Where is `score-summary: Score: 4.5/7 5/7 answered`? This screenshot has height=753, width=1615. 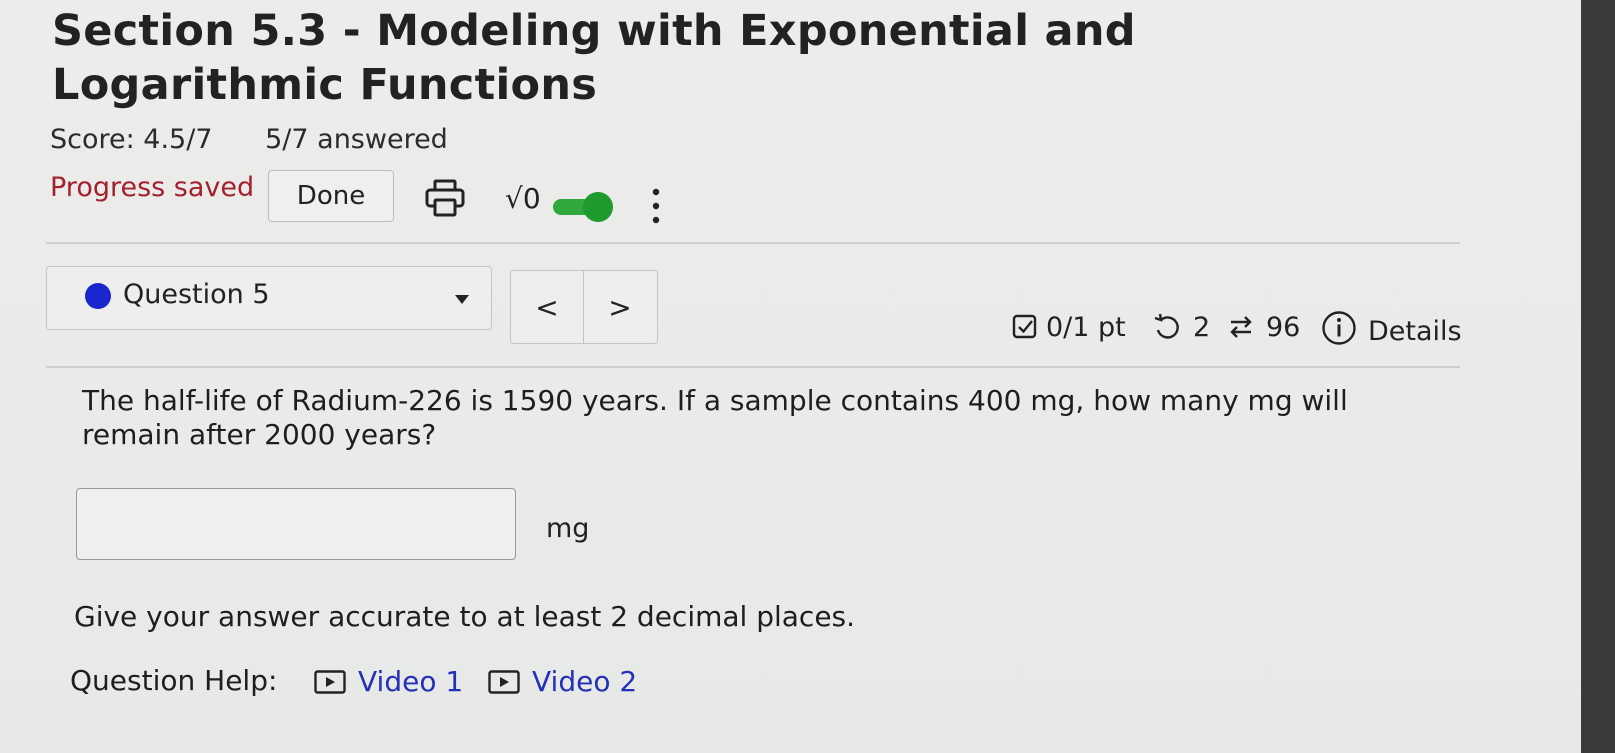
score-summary: Score: 4.5/7 5/7 answered is located at coordinates (271, 139).